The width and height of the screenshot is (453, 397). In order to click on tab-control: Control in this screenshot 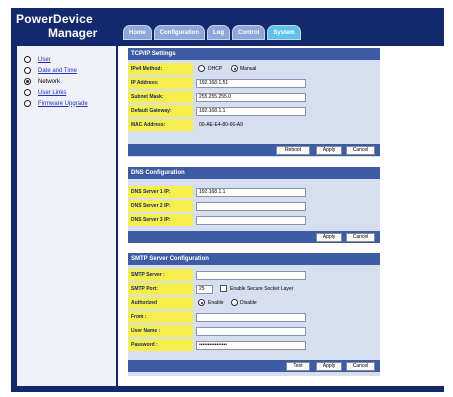, I will do `click(249, 32)`.